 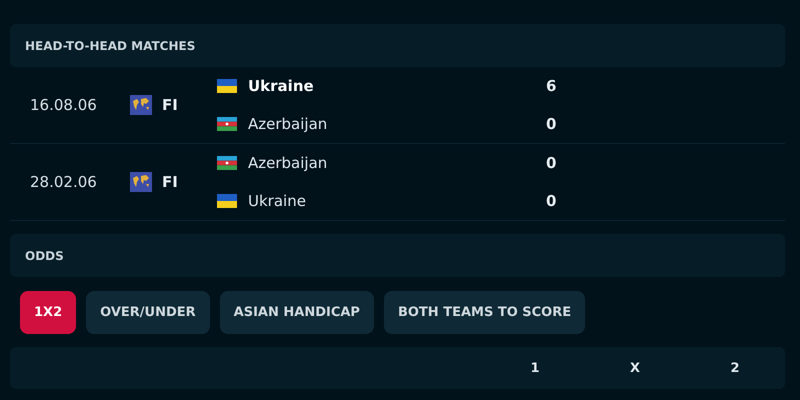 What do you see at coordinates (535, 368) in the screenshot?
I see `column-heading: 1` at bounding box center [535, 368].